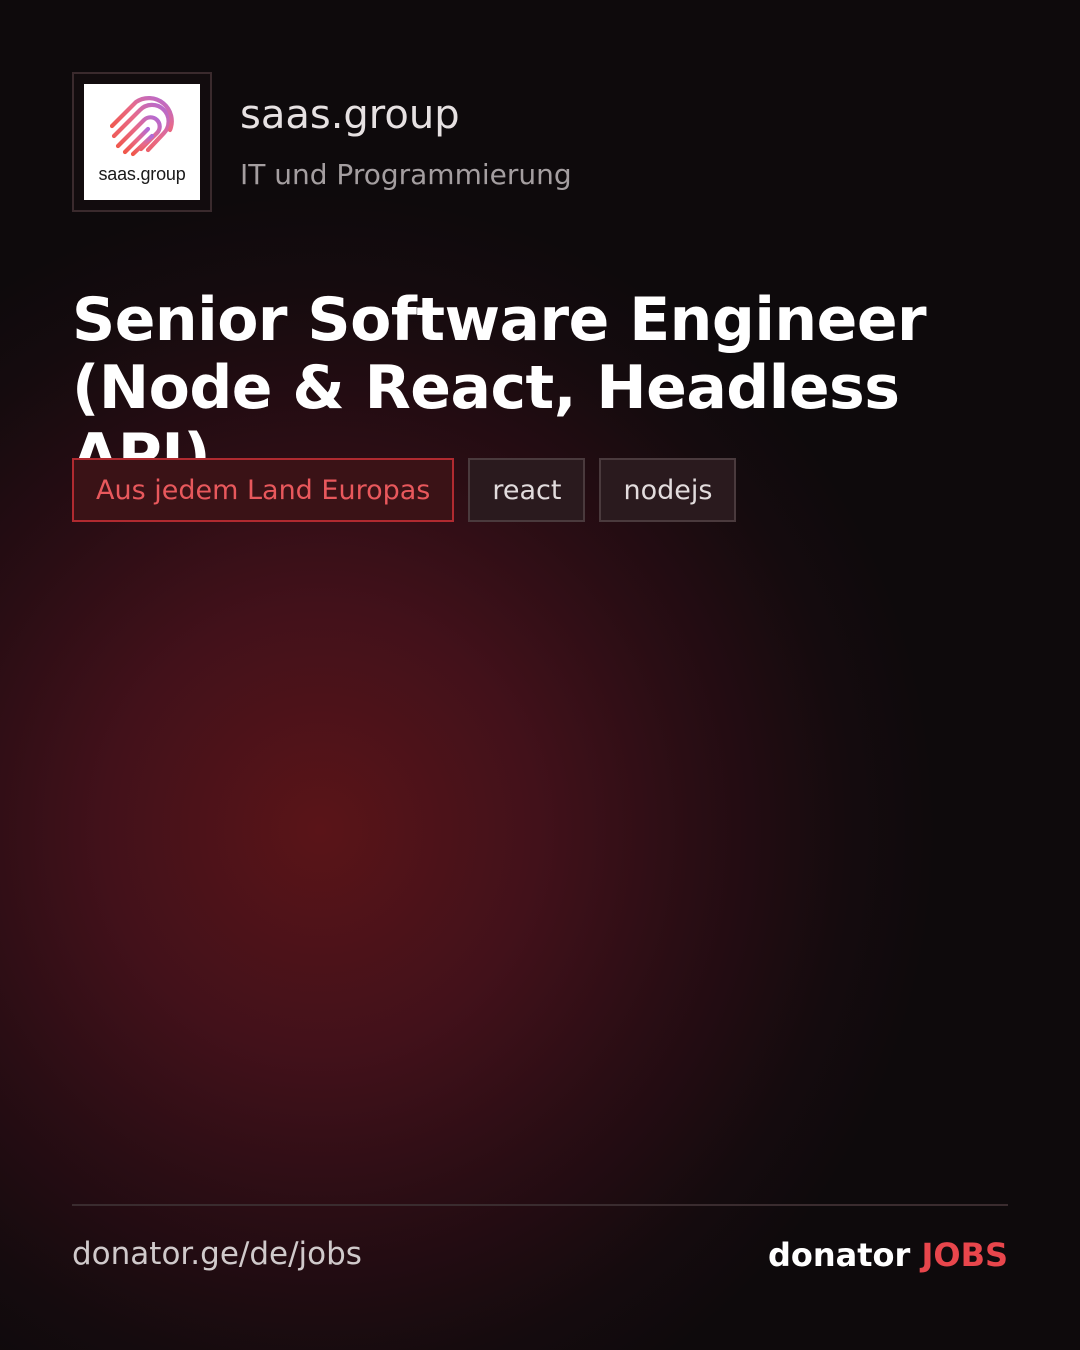 Image resolution: width=1080 pixels, height=1350 pixels. What do you see at coordinates (527, 490) in the screenshot?
I see `tag-react: react` at bounding box center [527, 490].